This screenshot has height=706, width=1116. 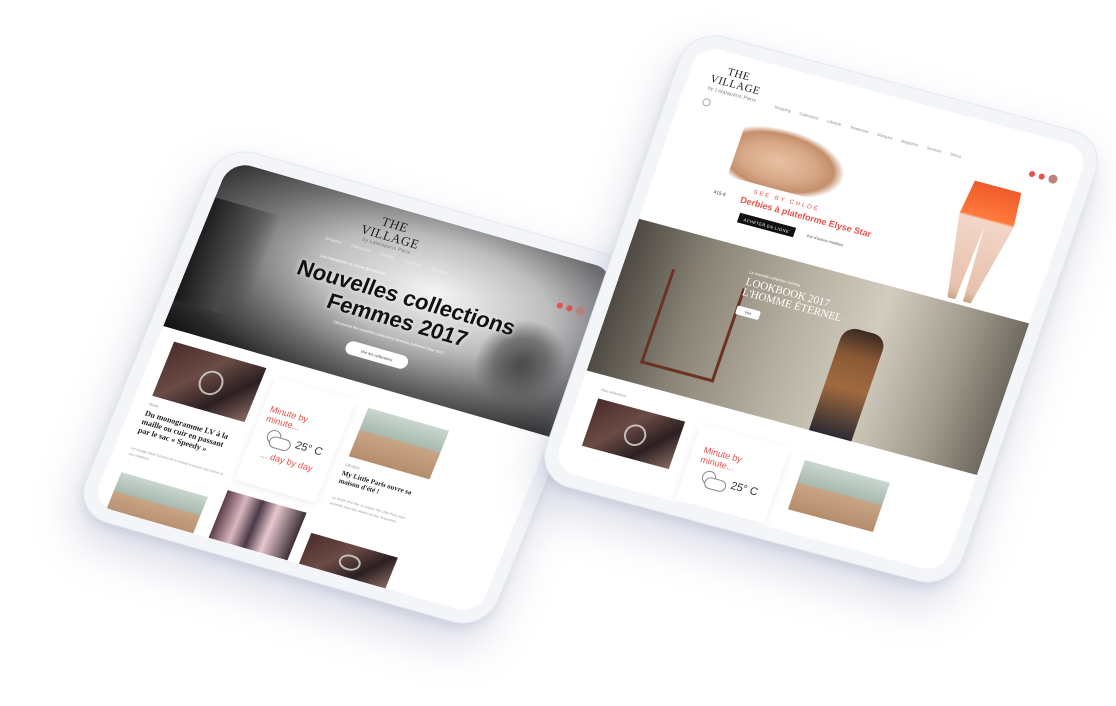 What do you see at coordinates (748, 313) in the screenshot?
I see `lookbook-button: Voir` at bounding box center [748, 313].